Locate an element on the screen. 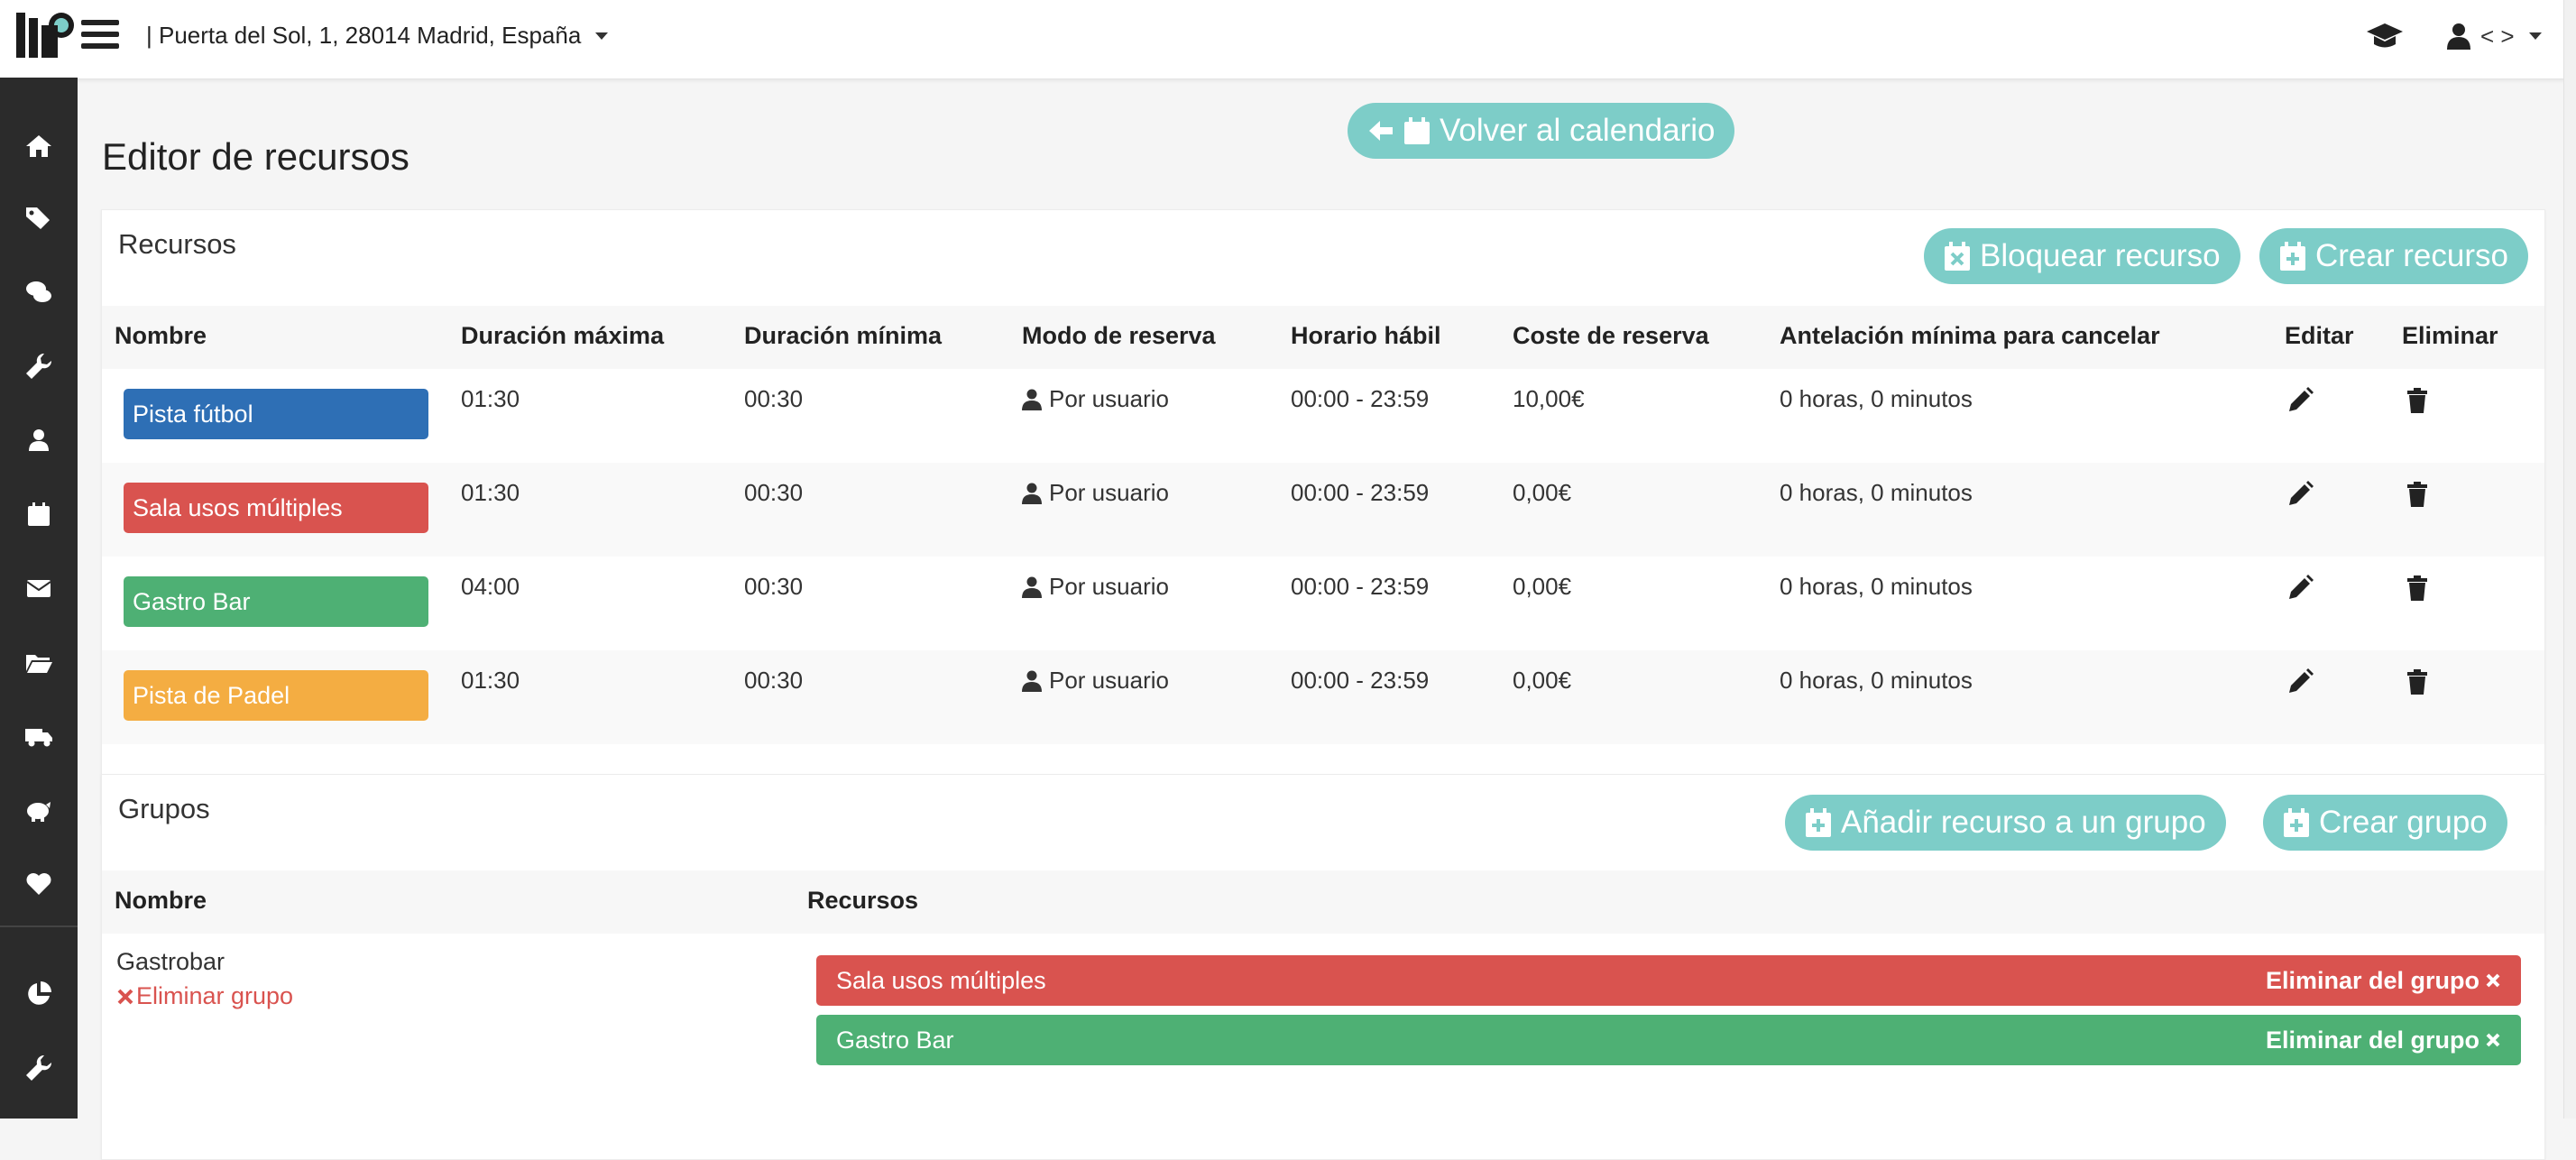 This screenshot has height=1160, width=2576. comments-icon is located at coordinates (39, 293).